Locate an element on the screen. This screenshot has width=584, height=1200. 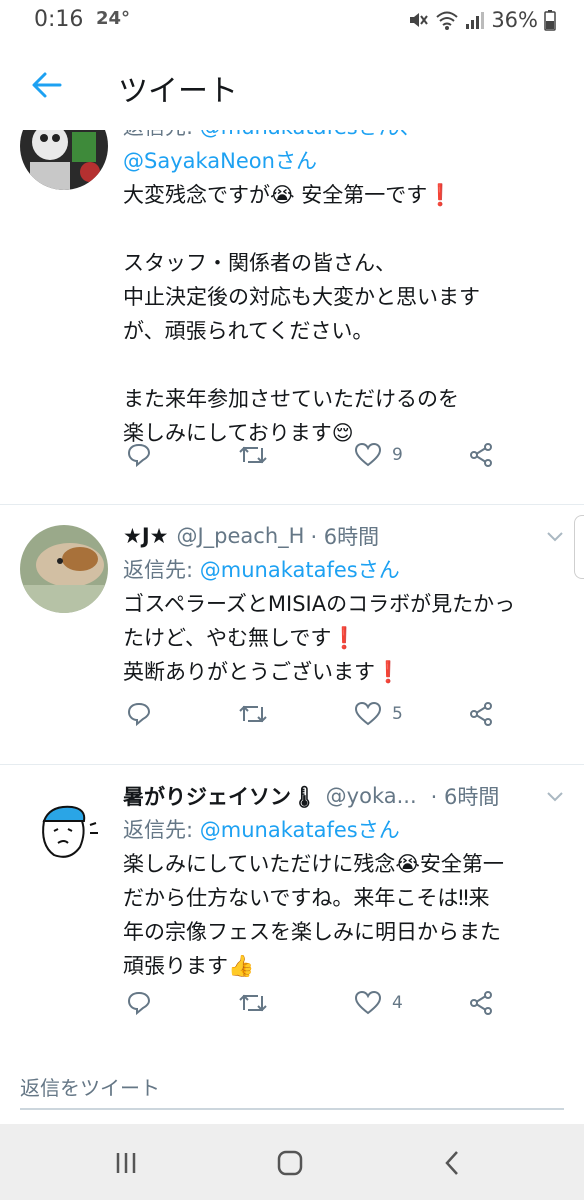
reply-to: 返信先: @munakatafesさん、 is located at coordinates (344, 137).